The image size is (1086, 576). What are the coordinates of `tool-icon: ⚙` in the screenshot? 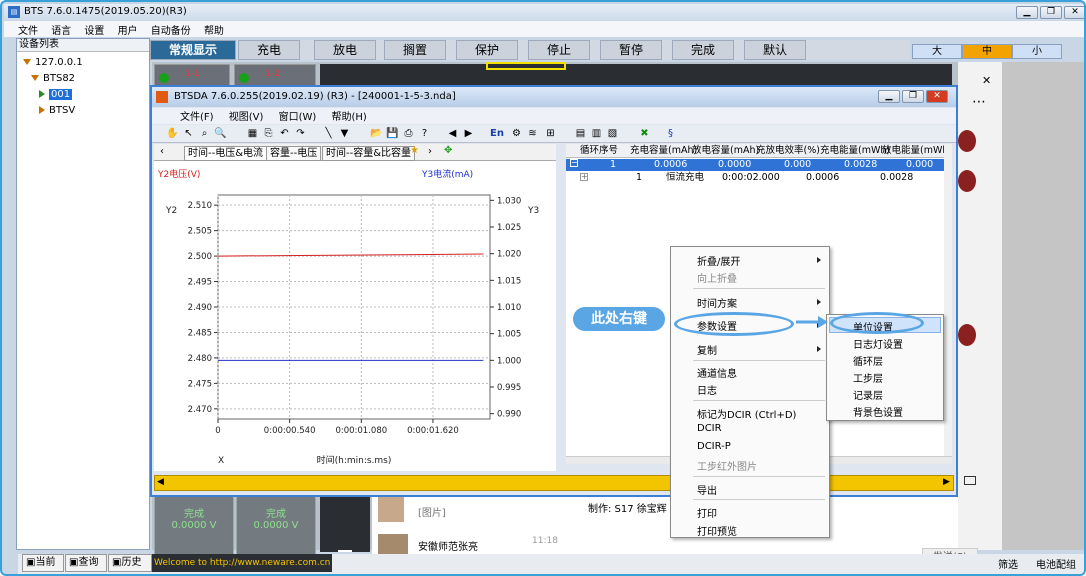 It's located at (516, 133).